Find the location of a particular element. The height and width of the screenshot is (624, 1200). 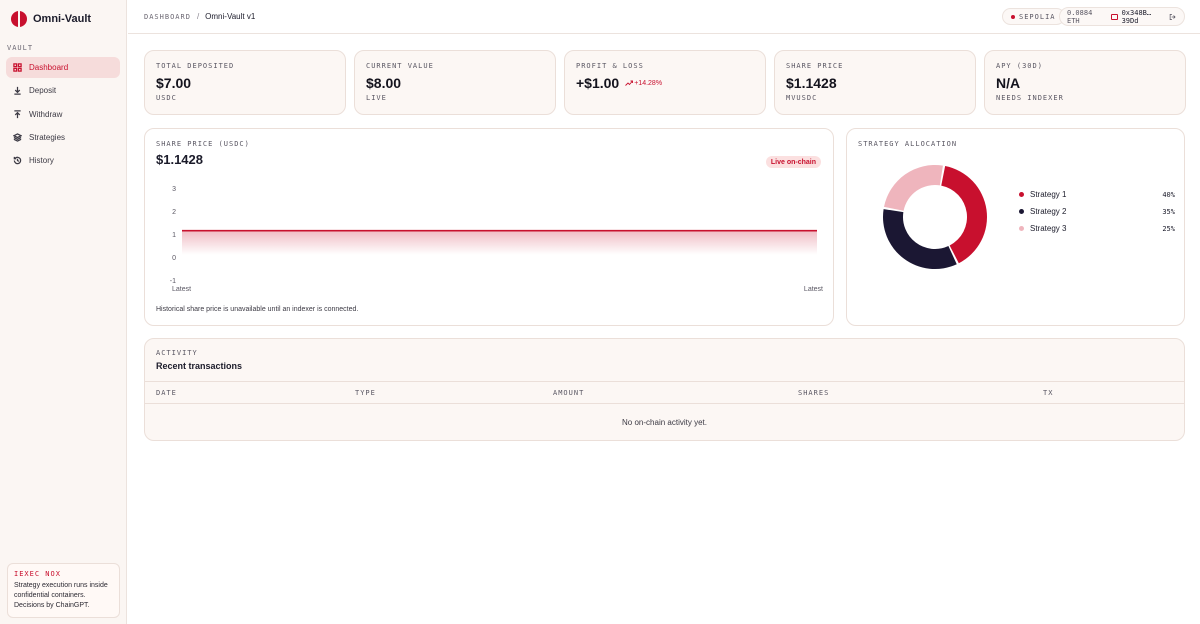

info-panel-title: IEXEC NOX is located at coordinates (37, 574).